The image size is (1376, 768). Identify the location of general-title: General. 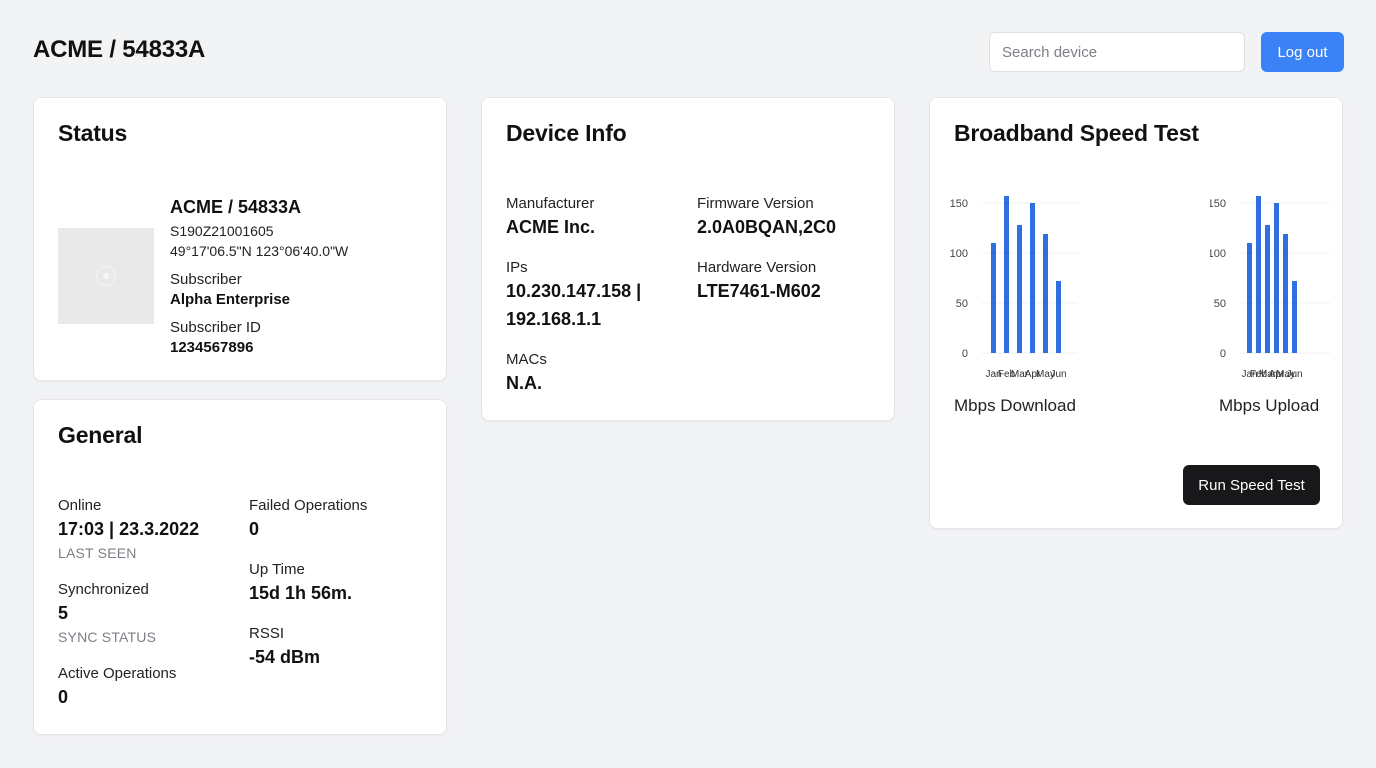
(100, 435).